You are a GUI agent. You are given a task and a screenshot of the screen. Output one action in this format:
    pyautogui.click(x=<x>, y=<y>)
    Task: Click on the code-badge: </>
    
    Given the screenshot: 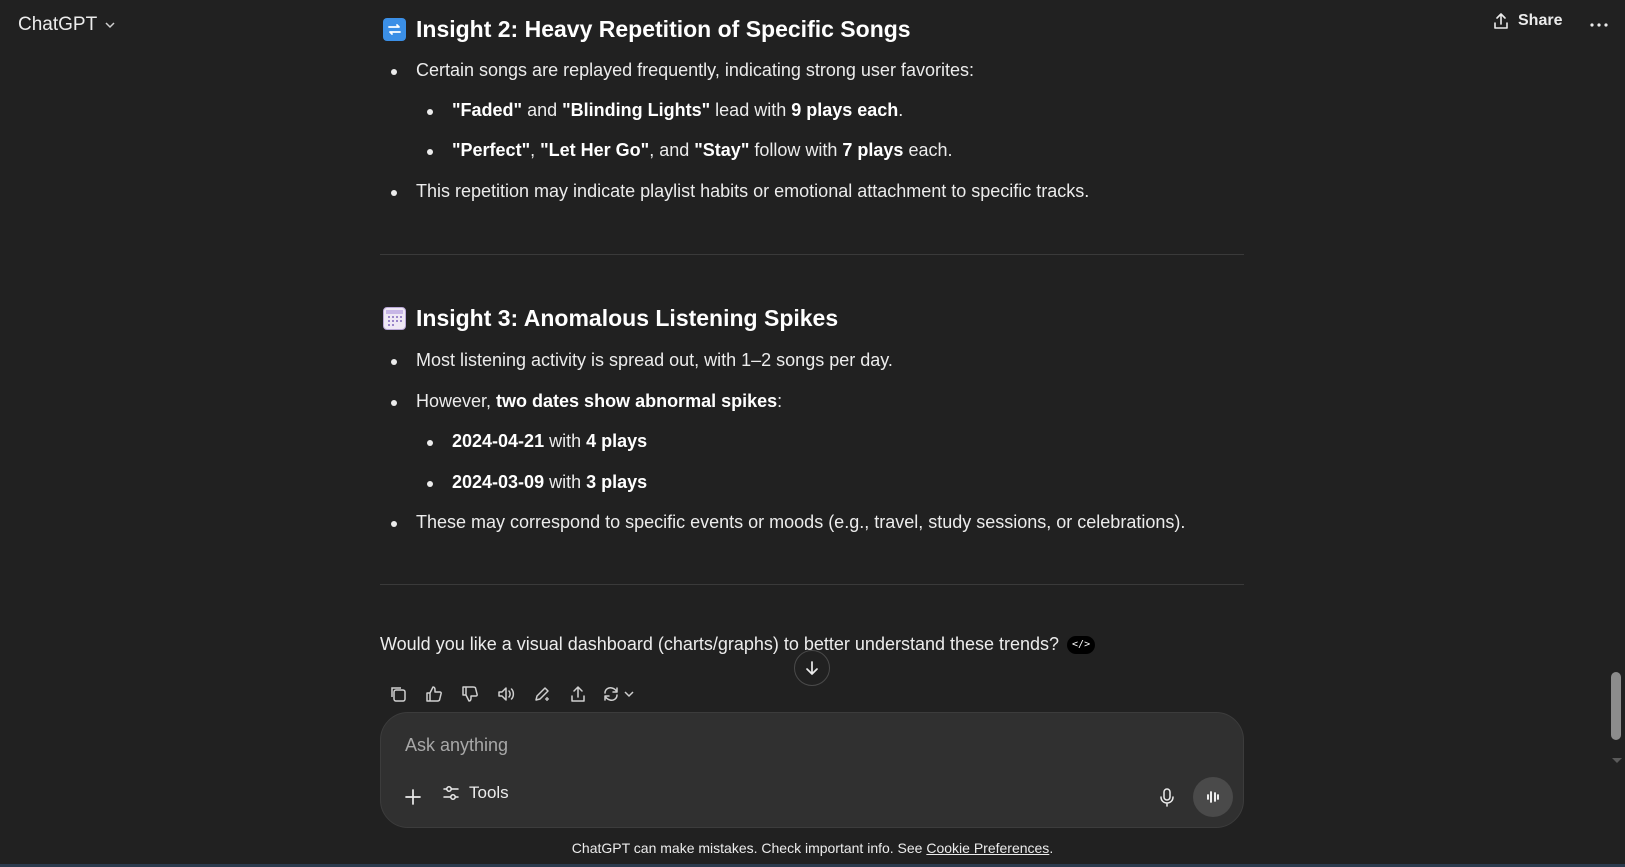 What is the action you would take?
    pyautogui.click(x=1081, y=644)
    